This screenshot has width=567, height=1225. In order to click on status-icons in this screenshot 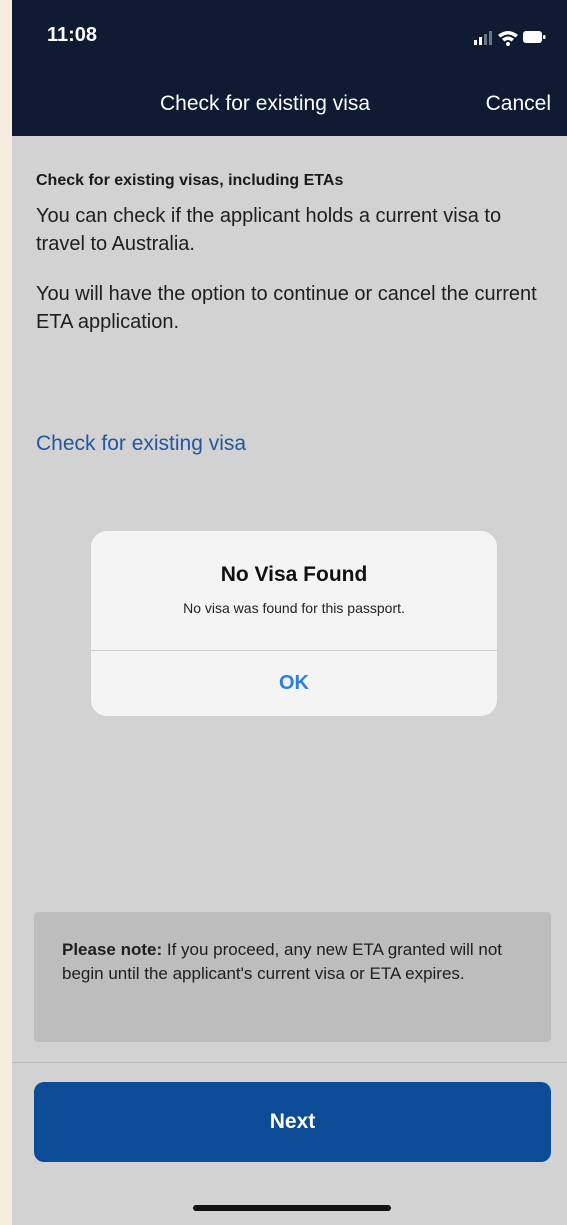, I will do `click(510, 38)`.